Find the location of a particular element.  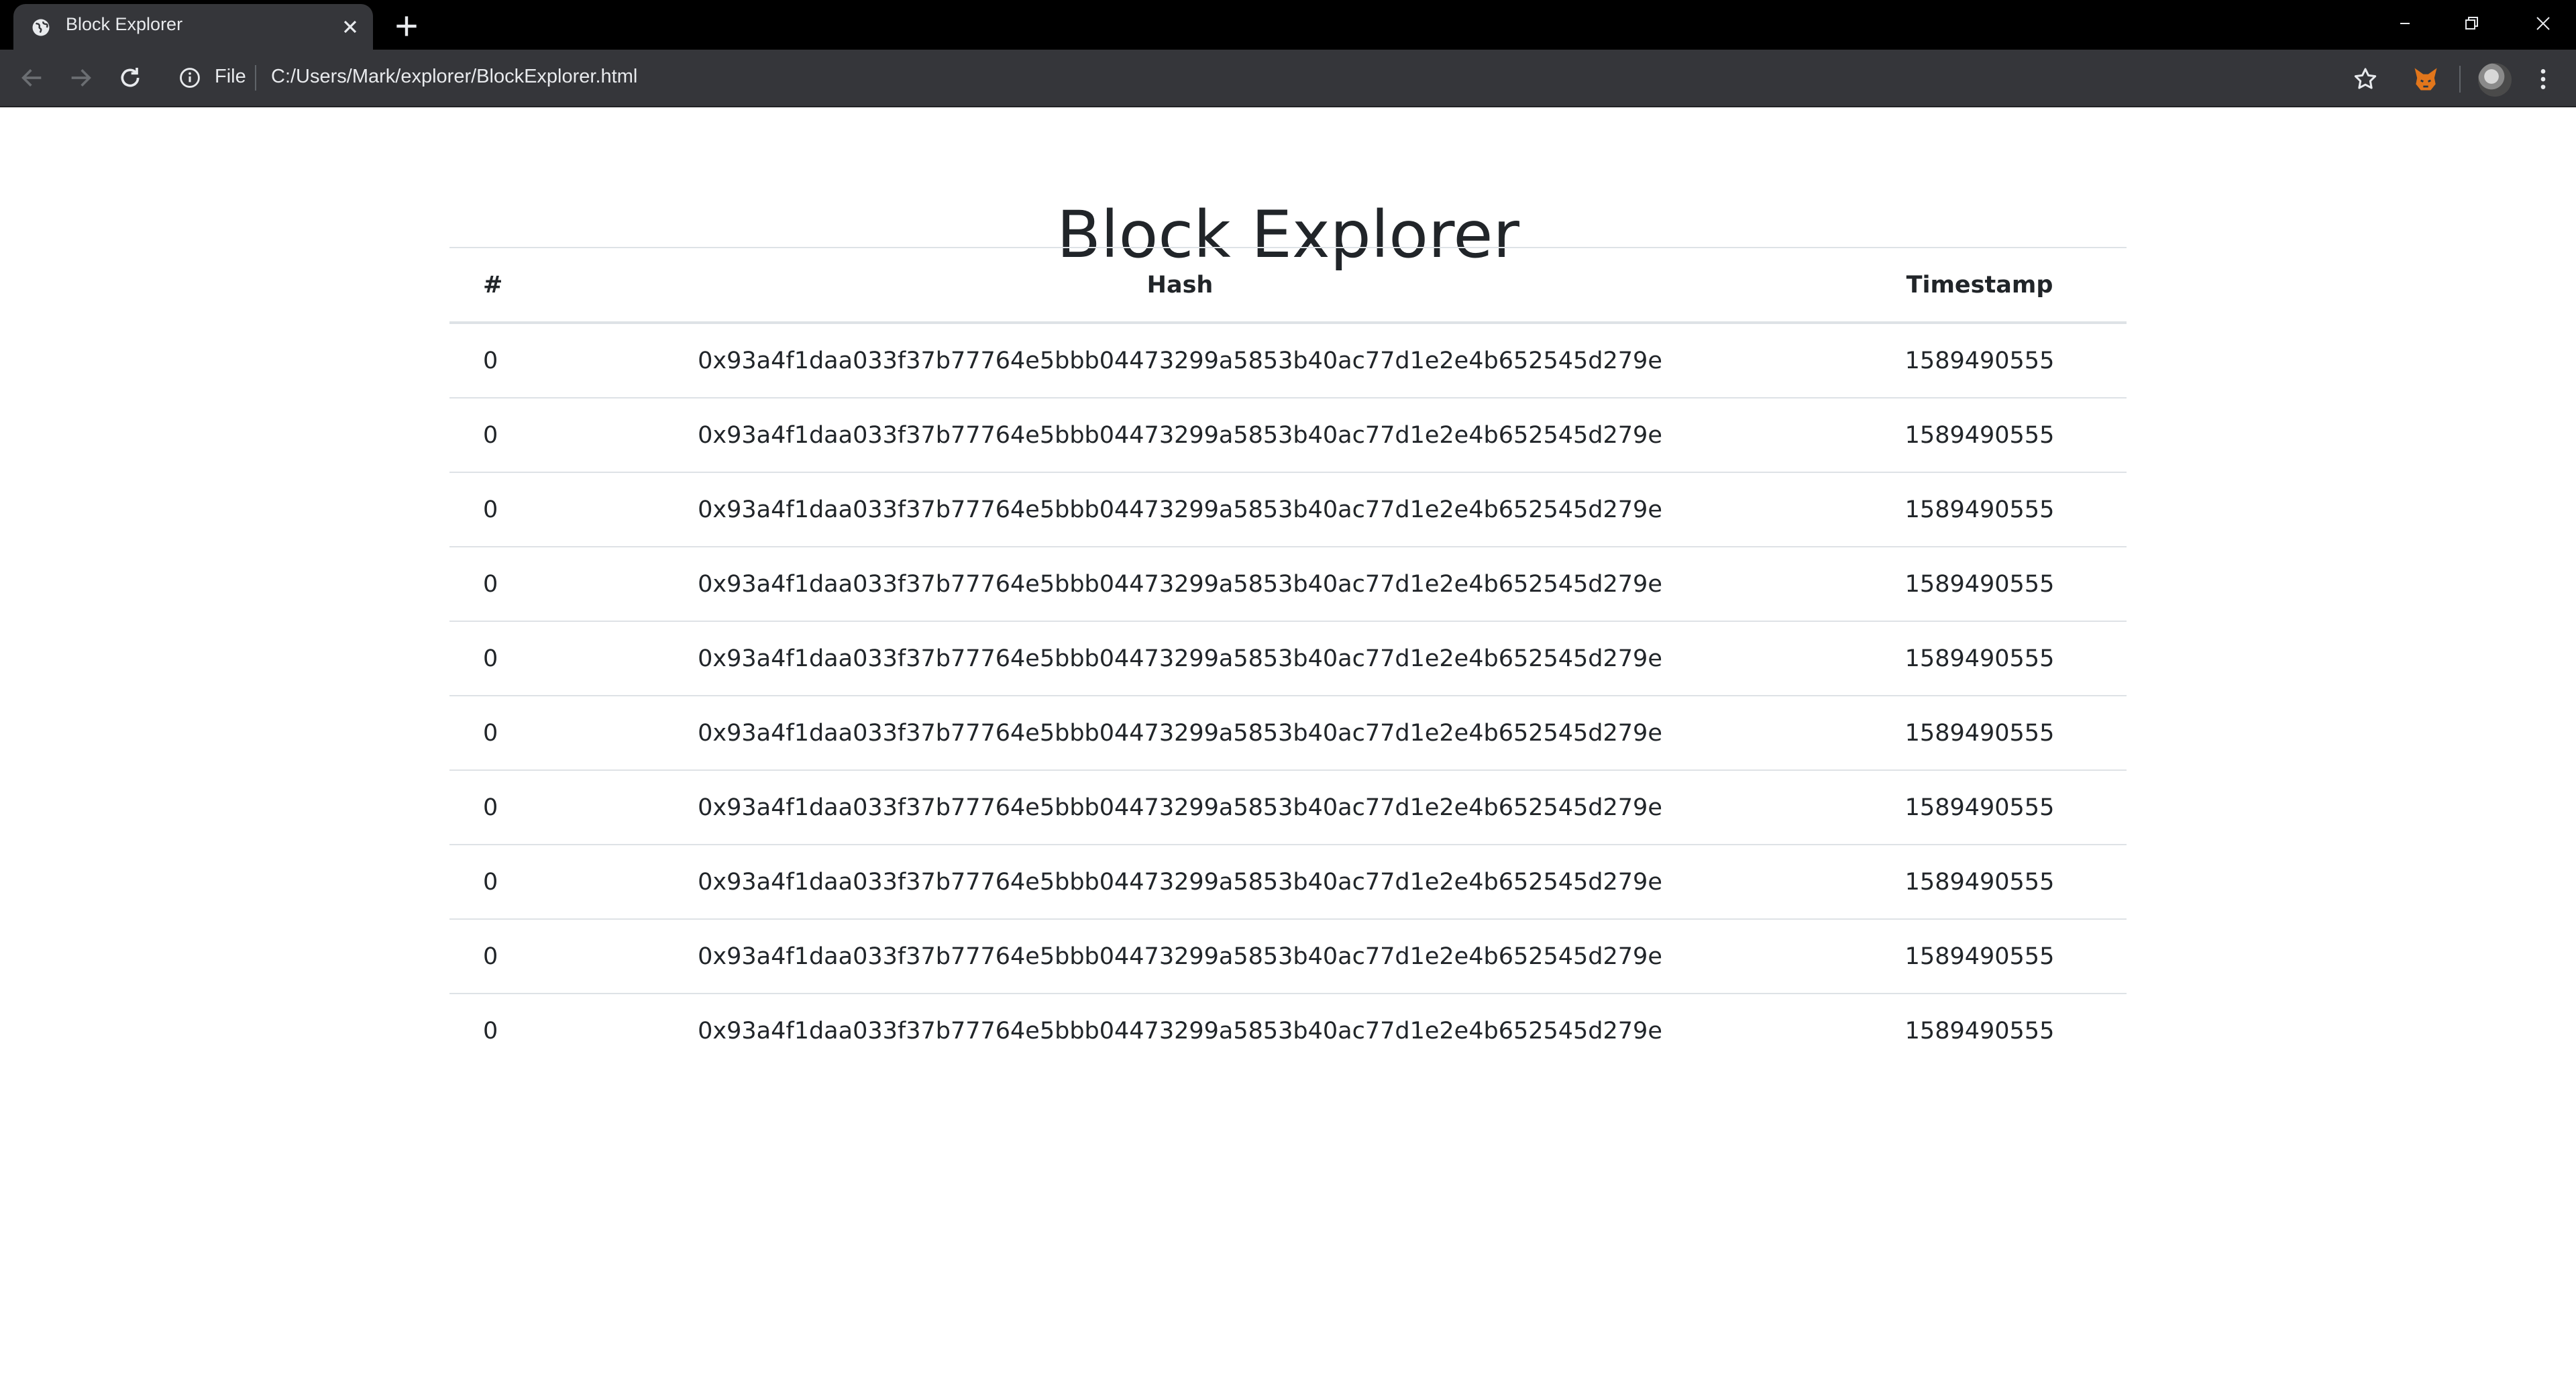

browser-titlebar: Block Explorer is located at coordinates (1288, 25).